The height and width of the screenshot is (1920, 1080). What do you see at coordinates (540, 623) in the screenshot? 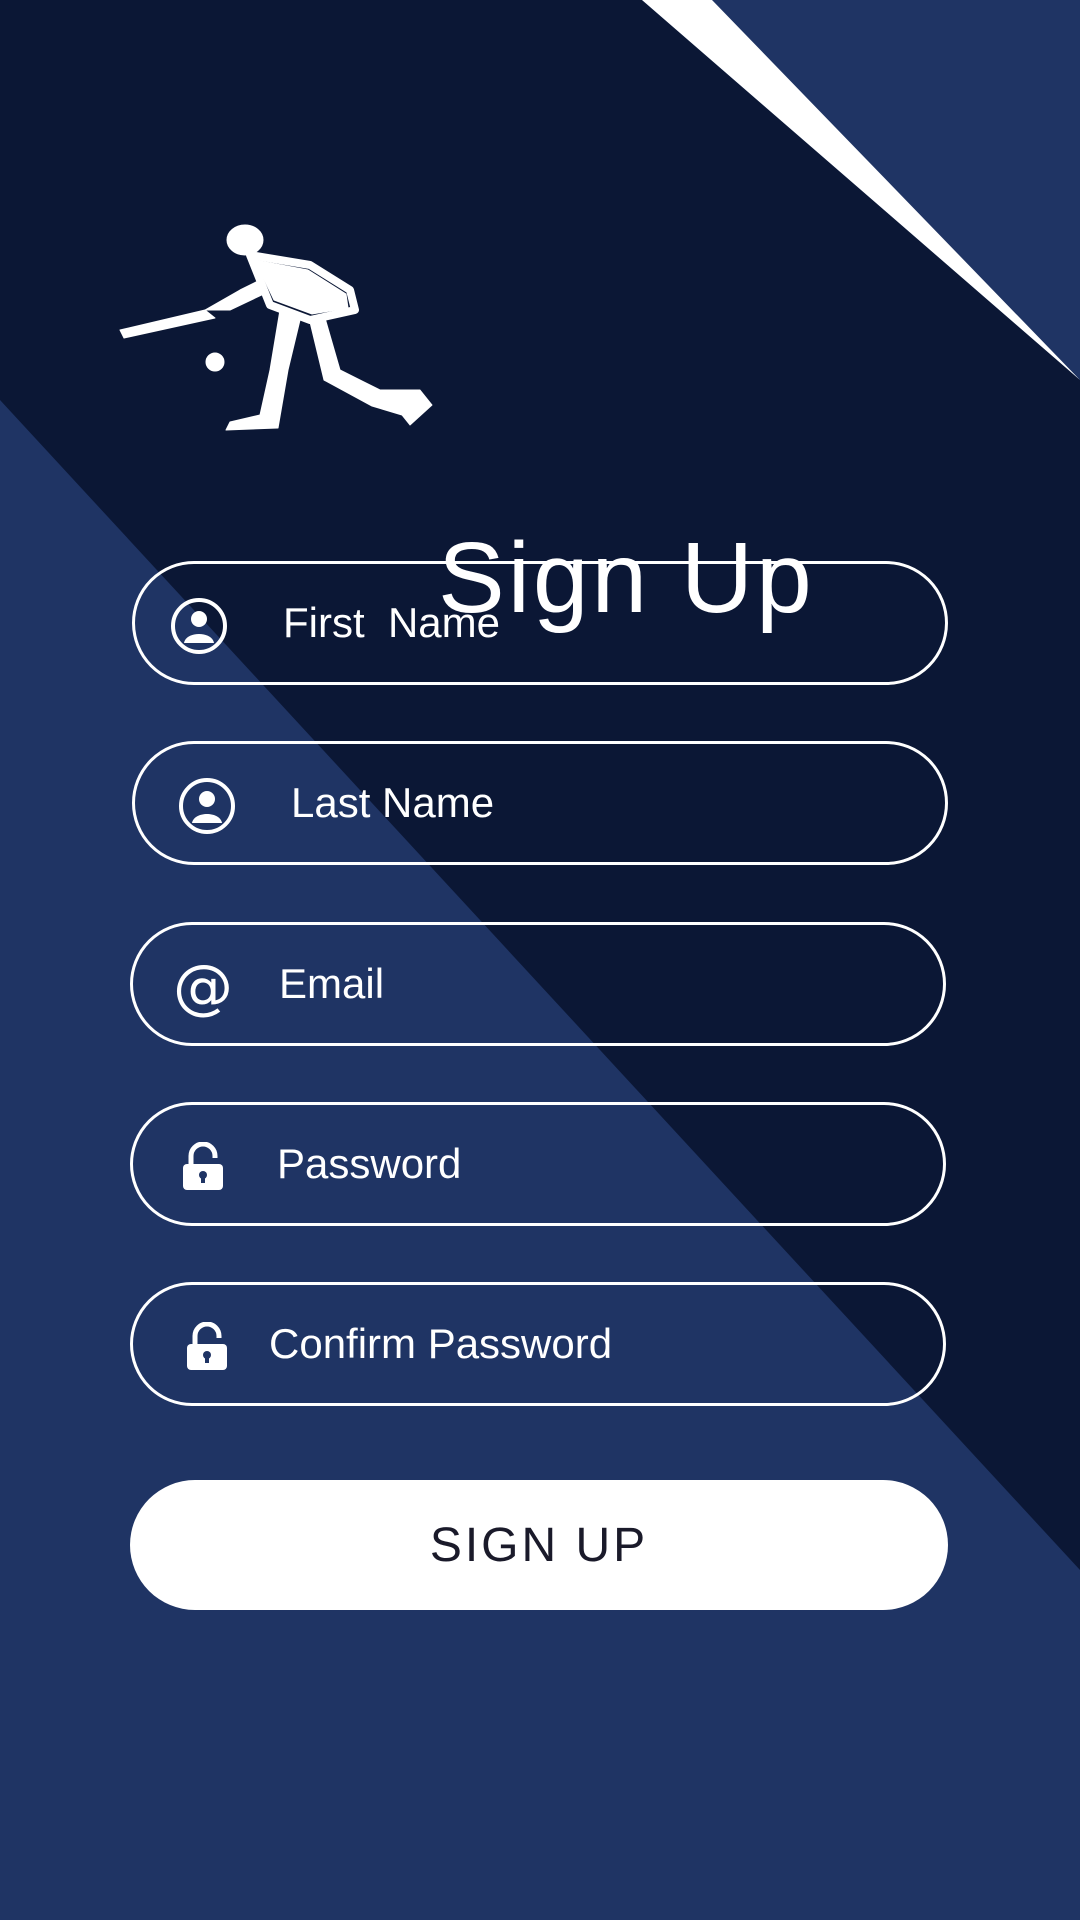
I see `first-name-field: First Name` at bounding box center [540, 623].